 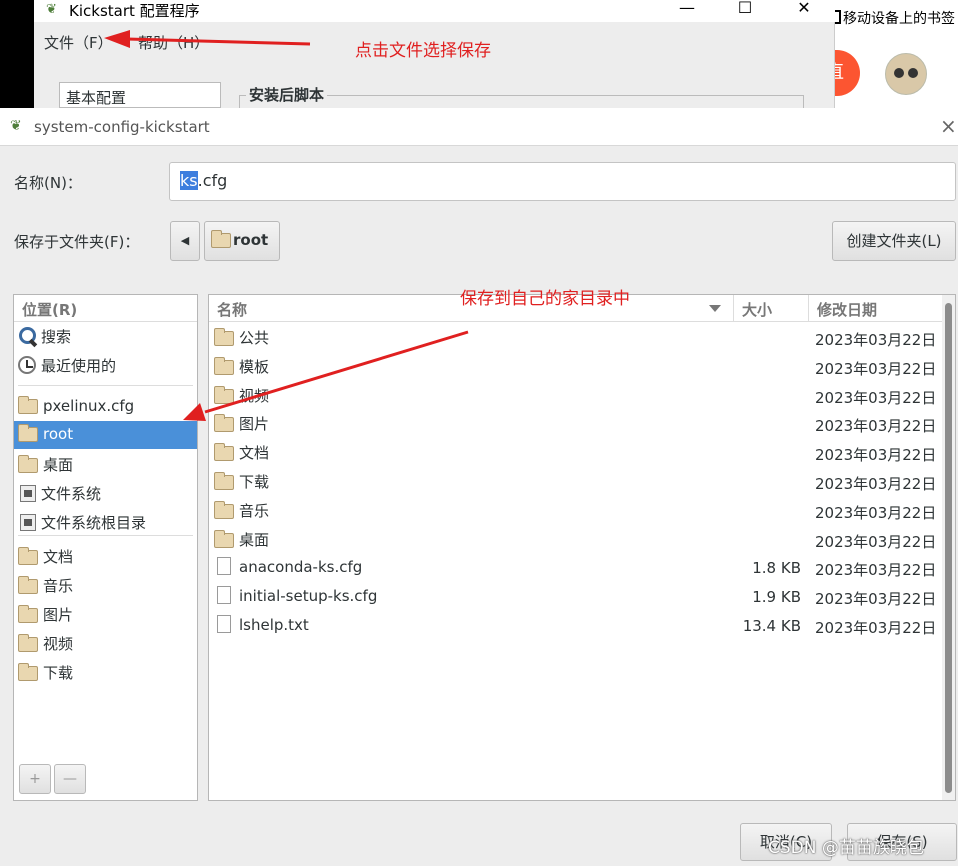 I want to click on place-item: root, so click(x=105, y=435).